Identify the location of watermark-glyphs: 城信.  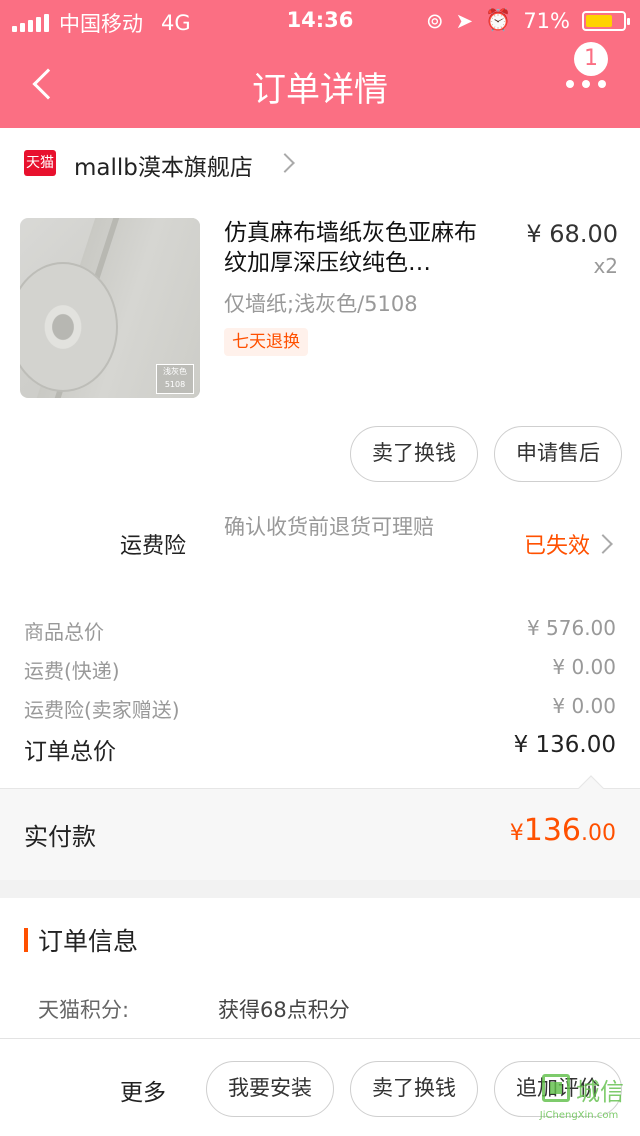
(600, 1092).